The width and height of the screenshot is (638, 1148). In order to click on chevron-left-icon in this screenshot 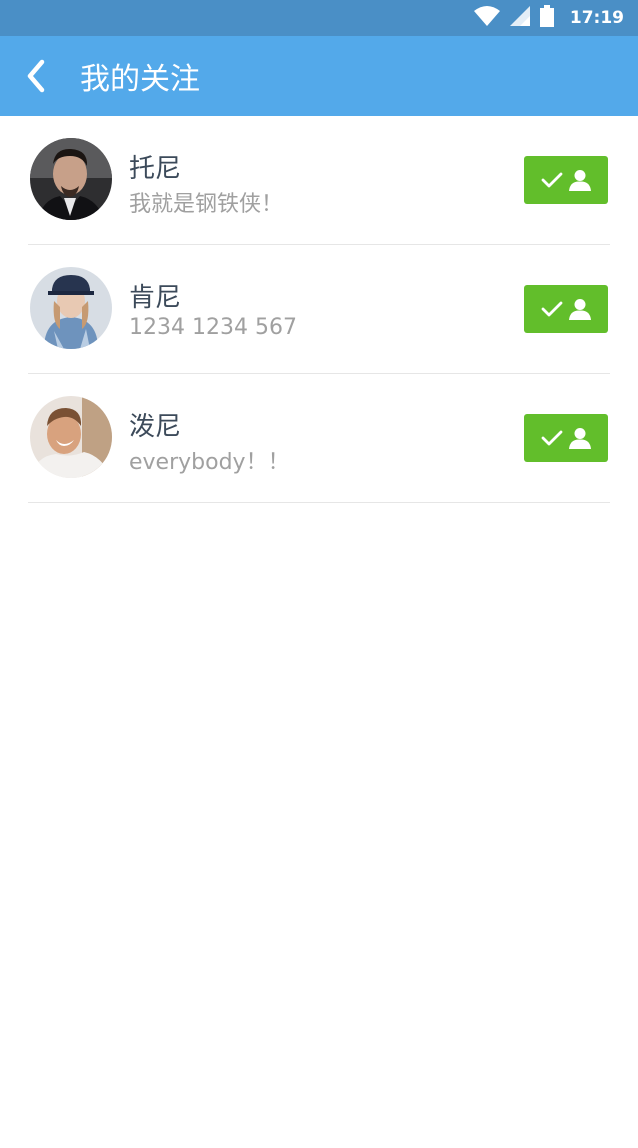, I will do `click(36, 76)`.